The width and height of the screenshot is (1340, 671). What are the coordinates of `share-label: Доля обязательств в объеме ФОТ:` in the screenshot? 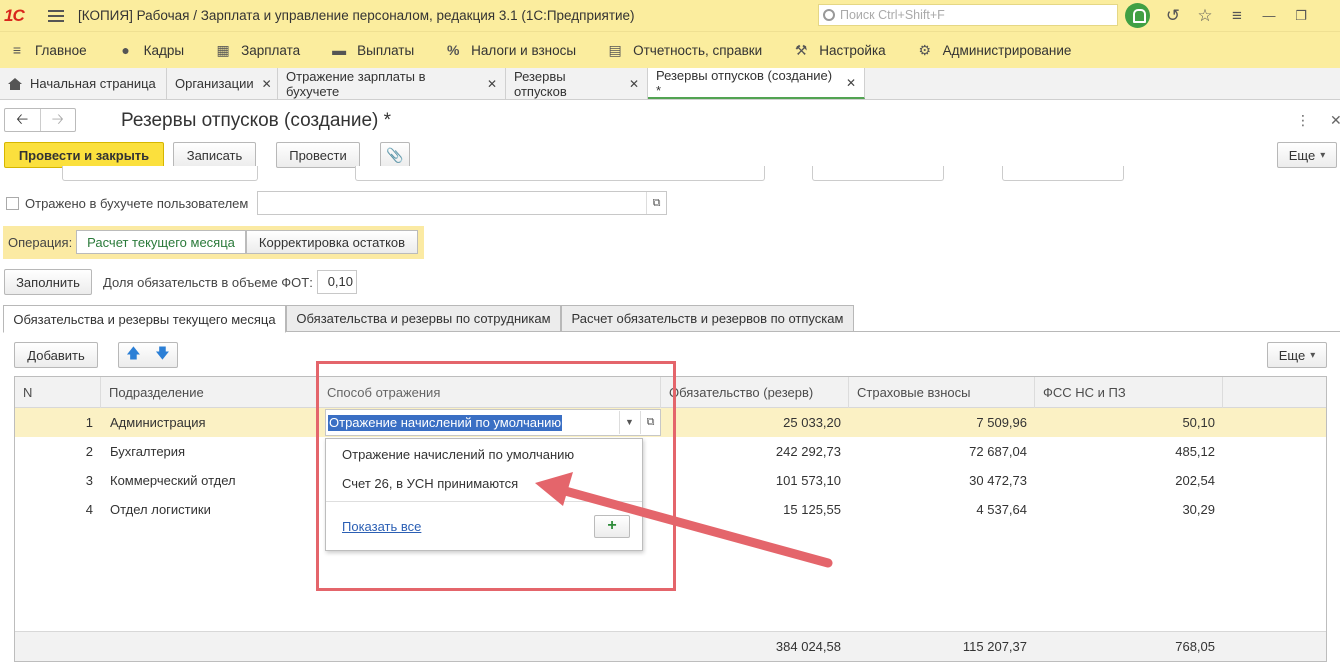 It's located at (208, 282).